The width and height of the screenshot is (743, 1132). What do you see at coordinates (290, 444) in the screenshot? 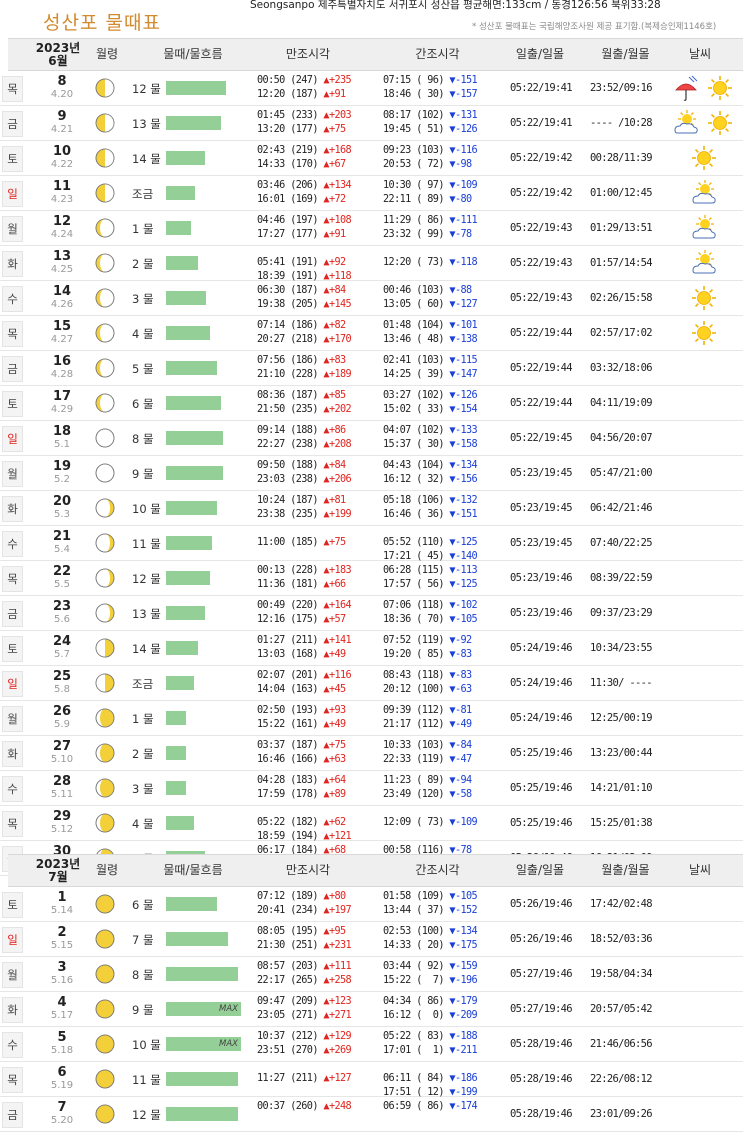
I see `high-tide-time: 22:27 (238)` at bounding box center [290, 444].